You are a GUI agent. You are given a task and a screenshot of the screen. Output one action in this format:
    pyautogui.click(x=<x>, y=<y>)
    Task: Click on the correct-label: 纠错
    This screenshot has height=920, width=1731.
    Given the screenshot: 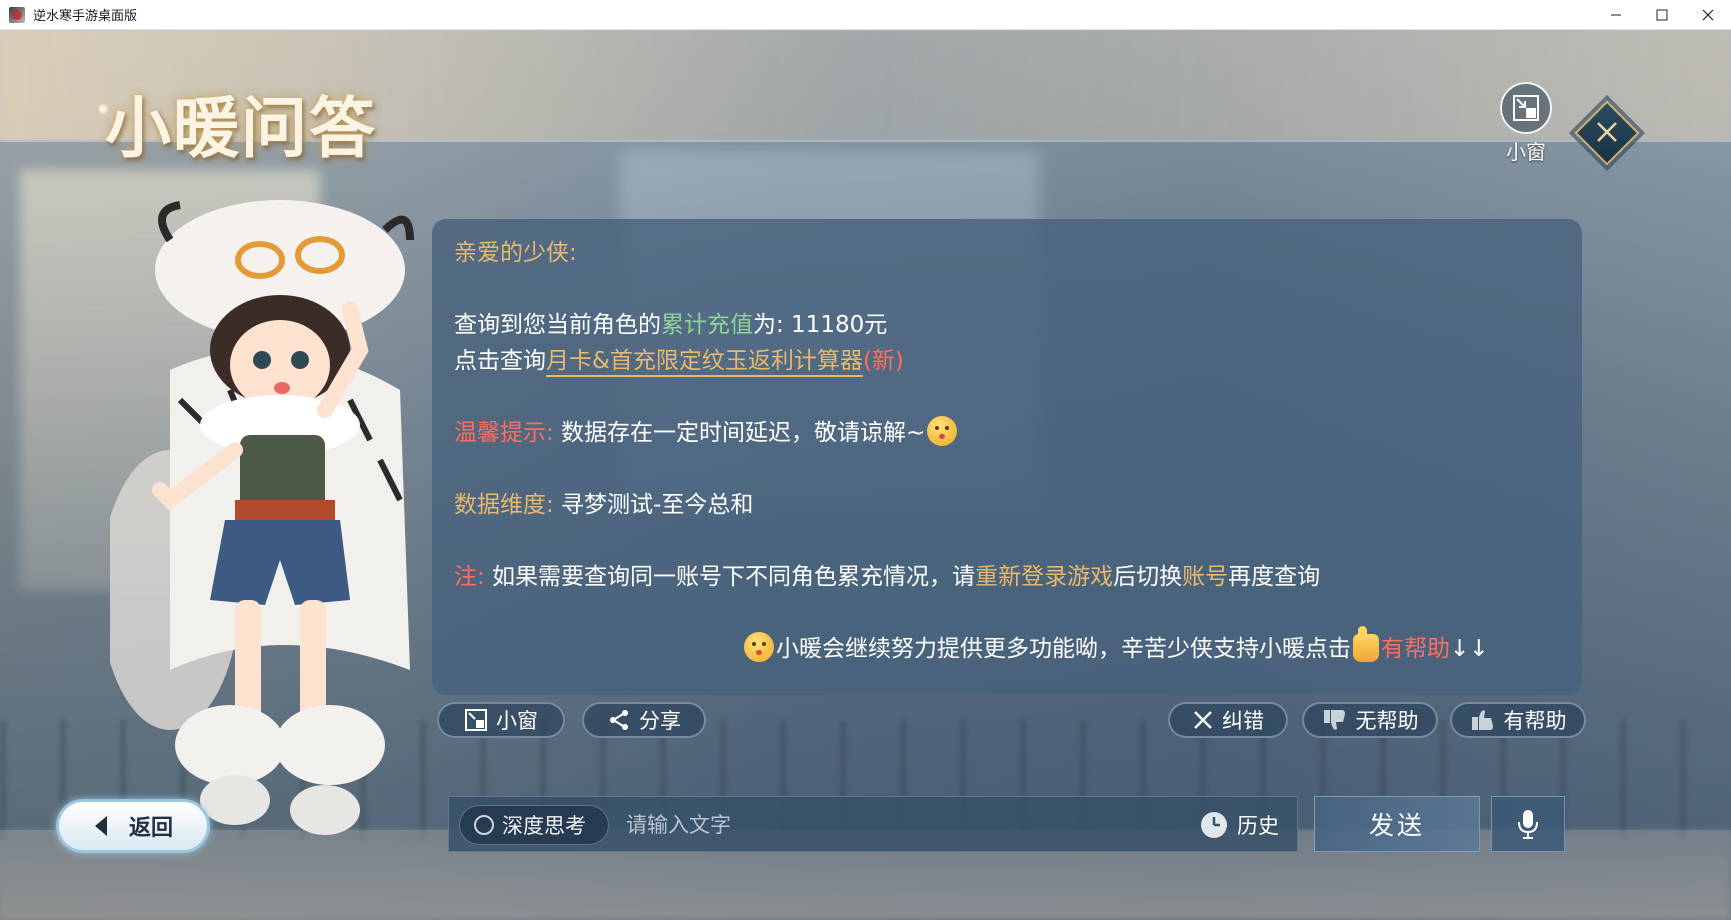 What is the action you would take?
    pyautogui.click(x=1243, y=721)
    